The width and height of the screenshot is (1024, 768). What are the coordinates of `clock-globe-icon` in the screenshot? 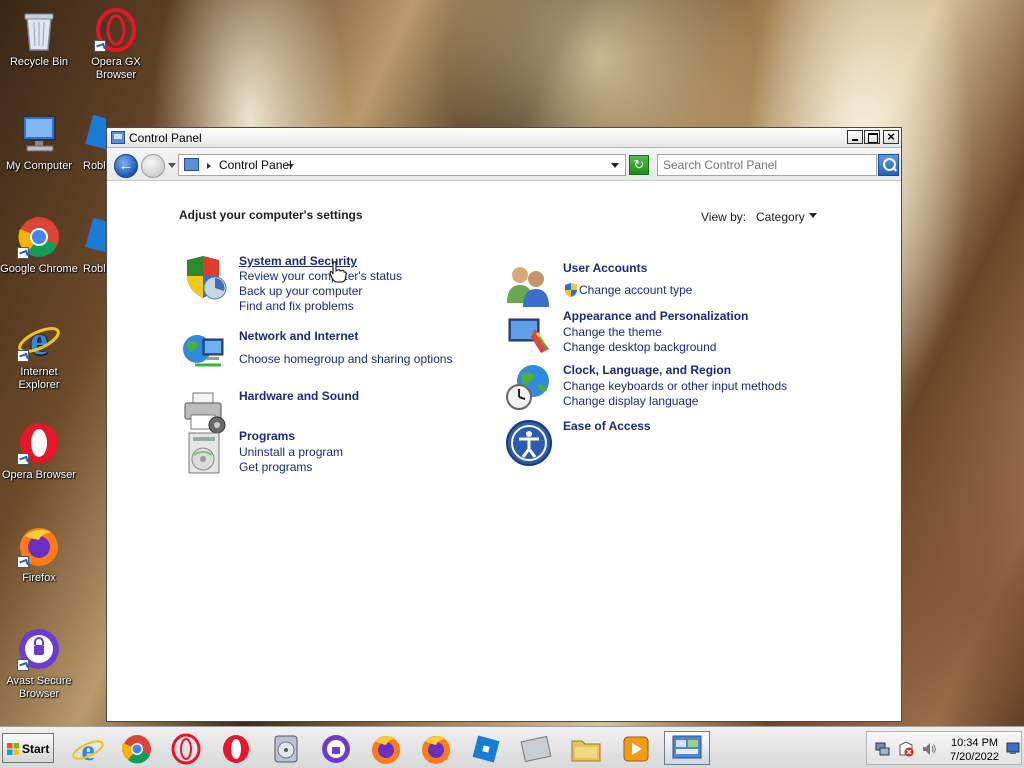 It's located at (529, 387).